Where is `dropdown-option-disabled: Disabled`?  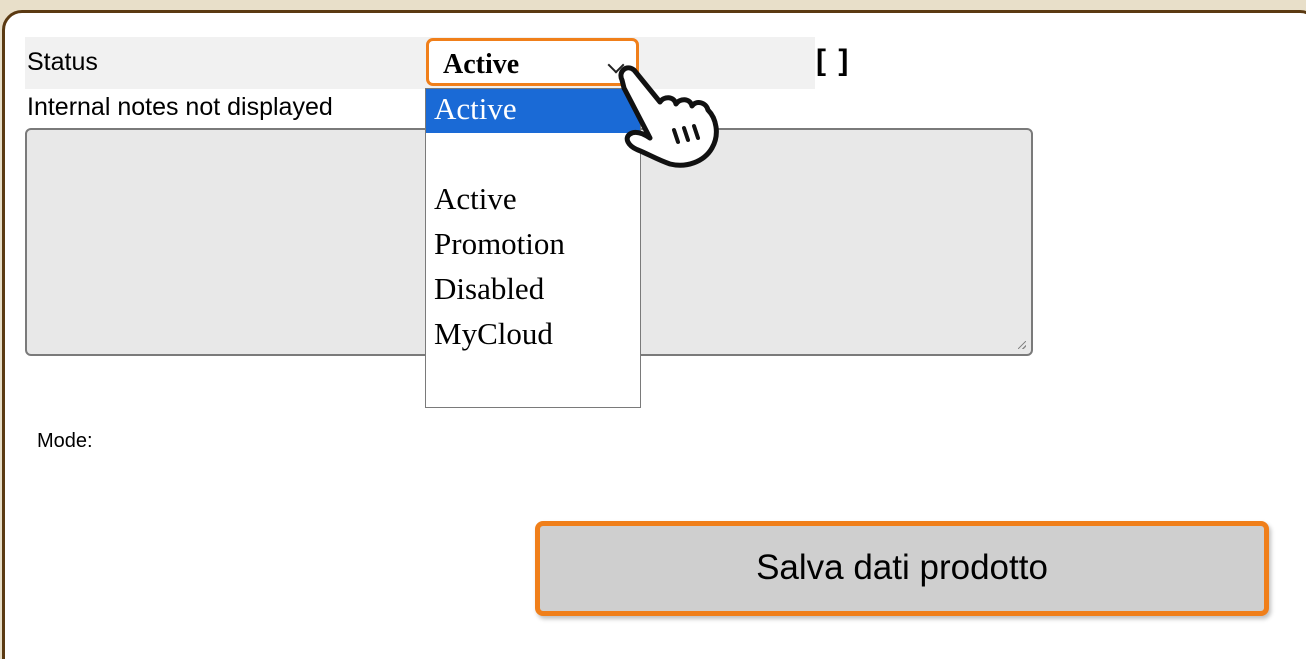
dropdown-option-disabled: Disabled is located at coordinates (533, 291).